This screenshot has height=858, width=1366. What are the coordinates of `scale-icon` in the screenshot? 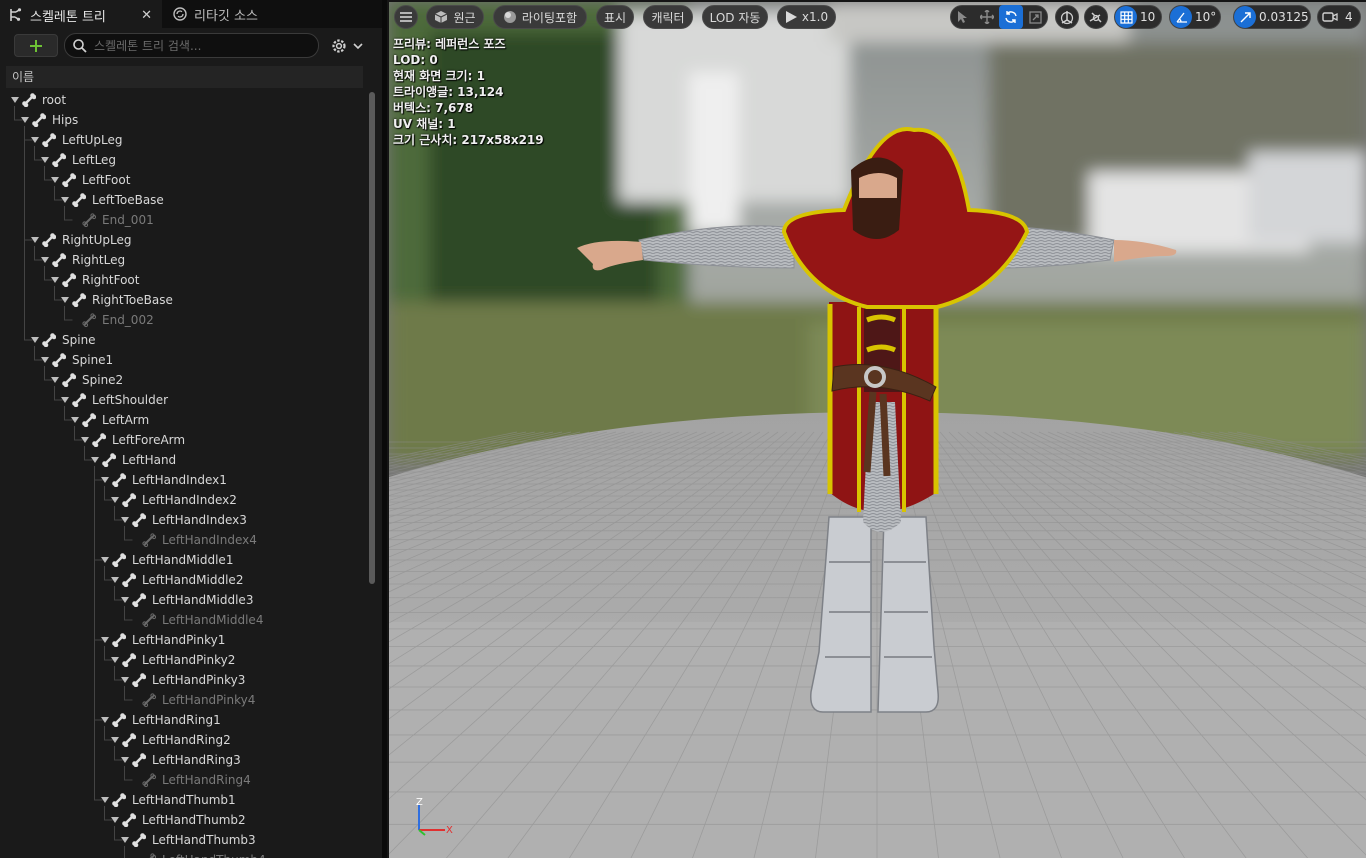 It's located at (1035, 17).